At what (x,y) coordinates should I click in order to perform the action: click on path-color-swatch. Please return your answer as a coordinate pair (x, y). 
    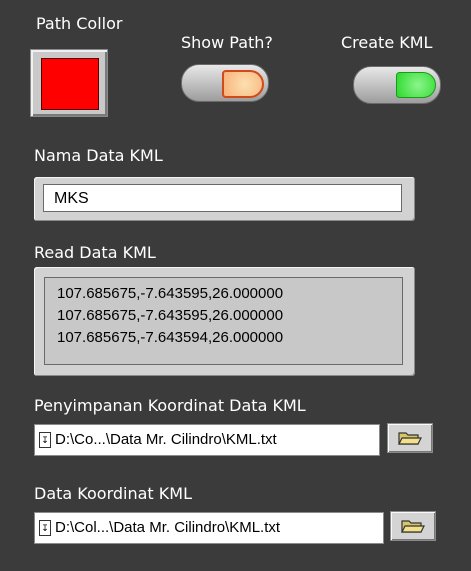
    Looking at the image, I should click on (70, 84).